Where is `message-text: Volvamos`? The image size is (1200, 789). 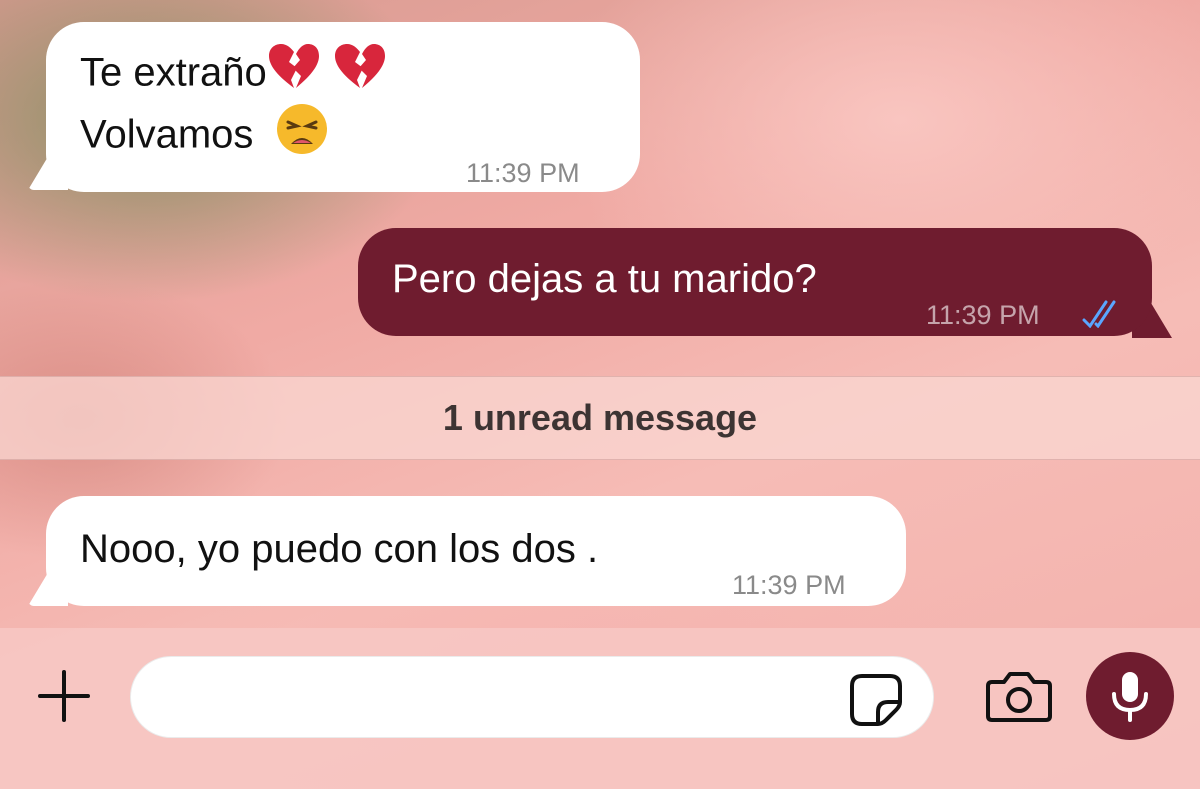 message-text: Volvamos is located at coordinates (167, 134).